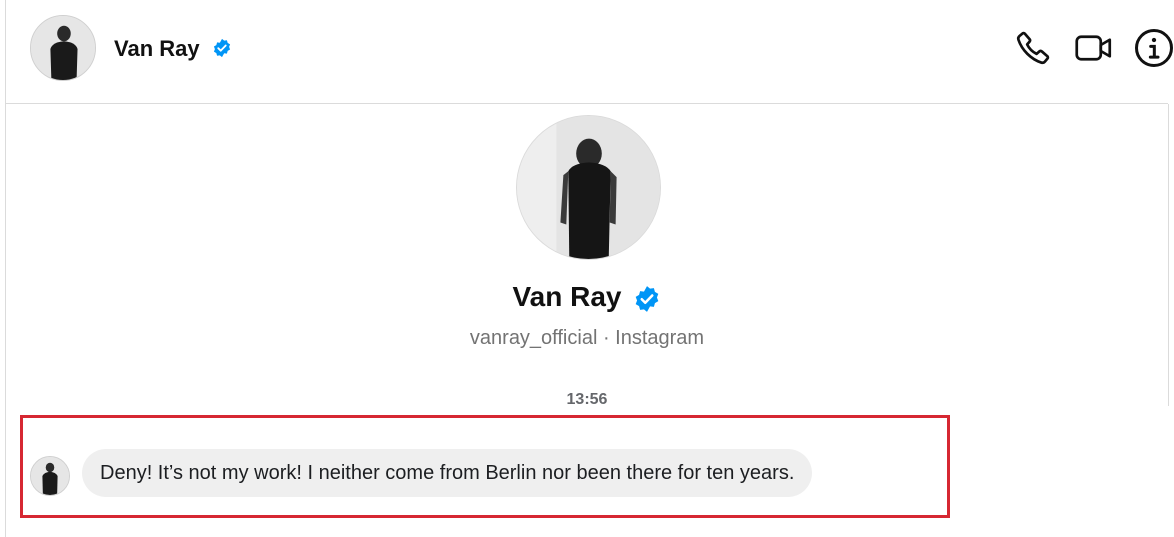 The image size is (1174, 537). What do you see at coordinates (1033, 48) in the screenshot?
I see `phone-icon` at bounding box center [1033, 48].